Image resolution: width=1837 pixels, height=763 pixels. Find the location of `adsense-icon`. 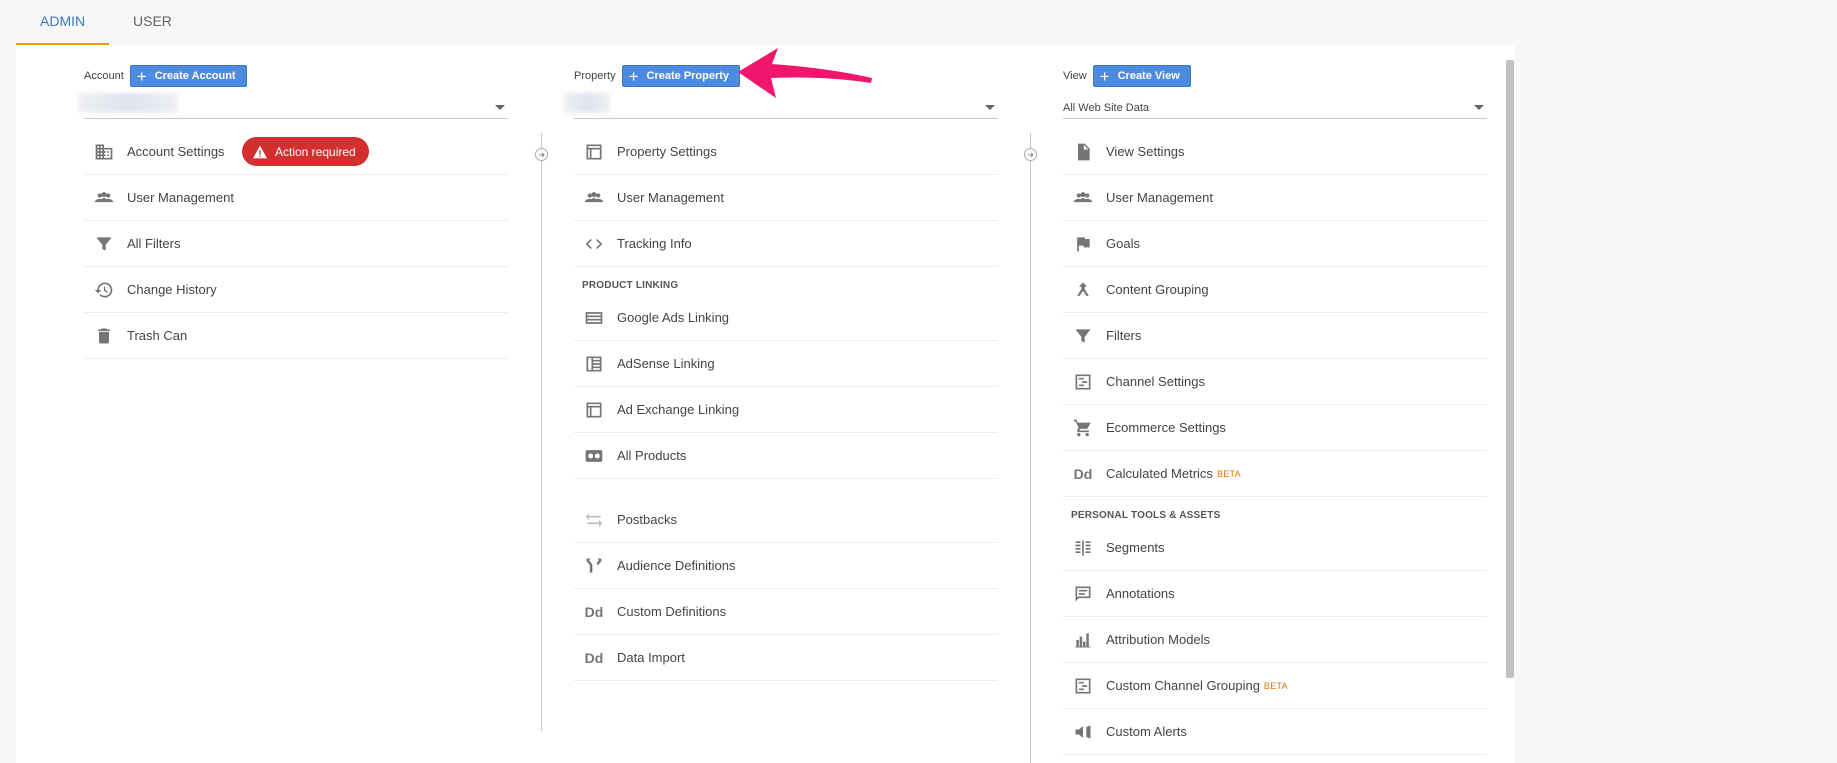

adsense-icon is located at coordinates (594, 364).